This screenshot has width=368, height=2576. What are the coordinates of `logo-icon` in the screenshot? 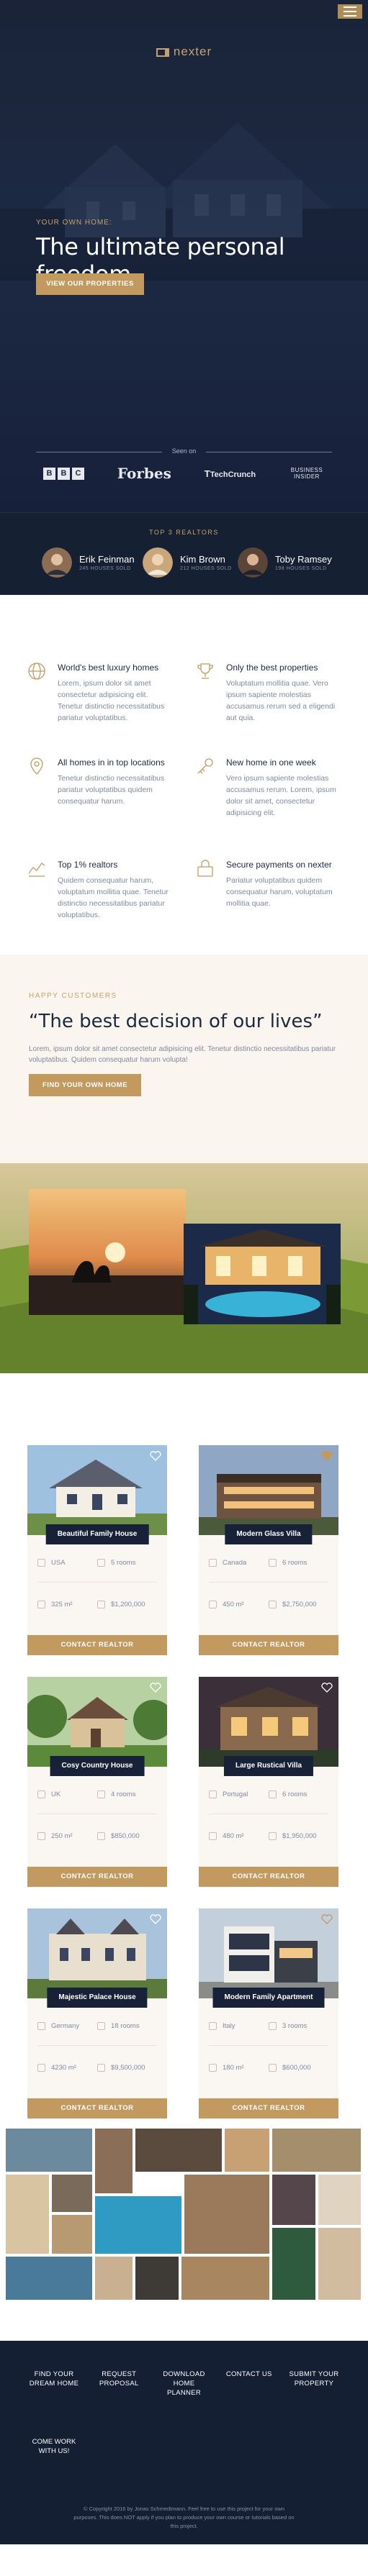 It's located at (162, 52).